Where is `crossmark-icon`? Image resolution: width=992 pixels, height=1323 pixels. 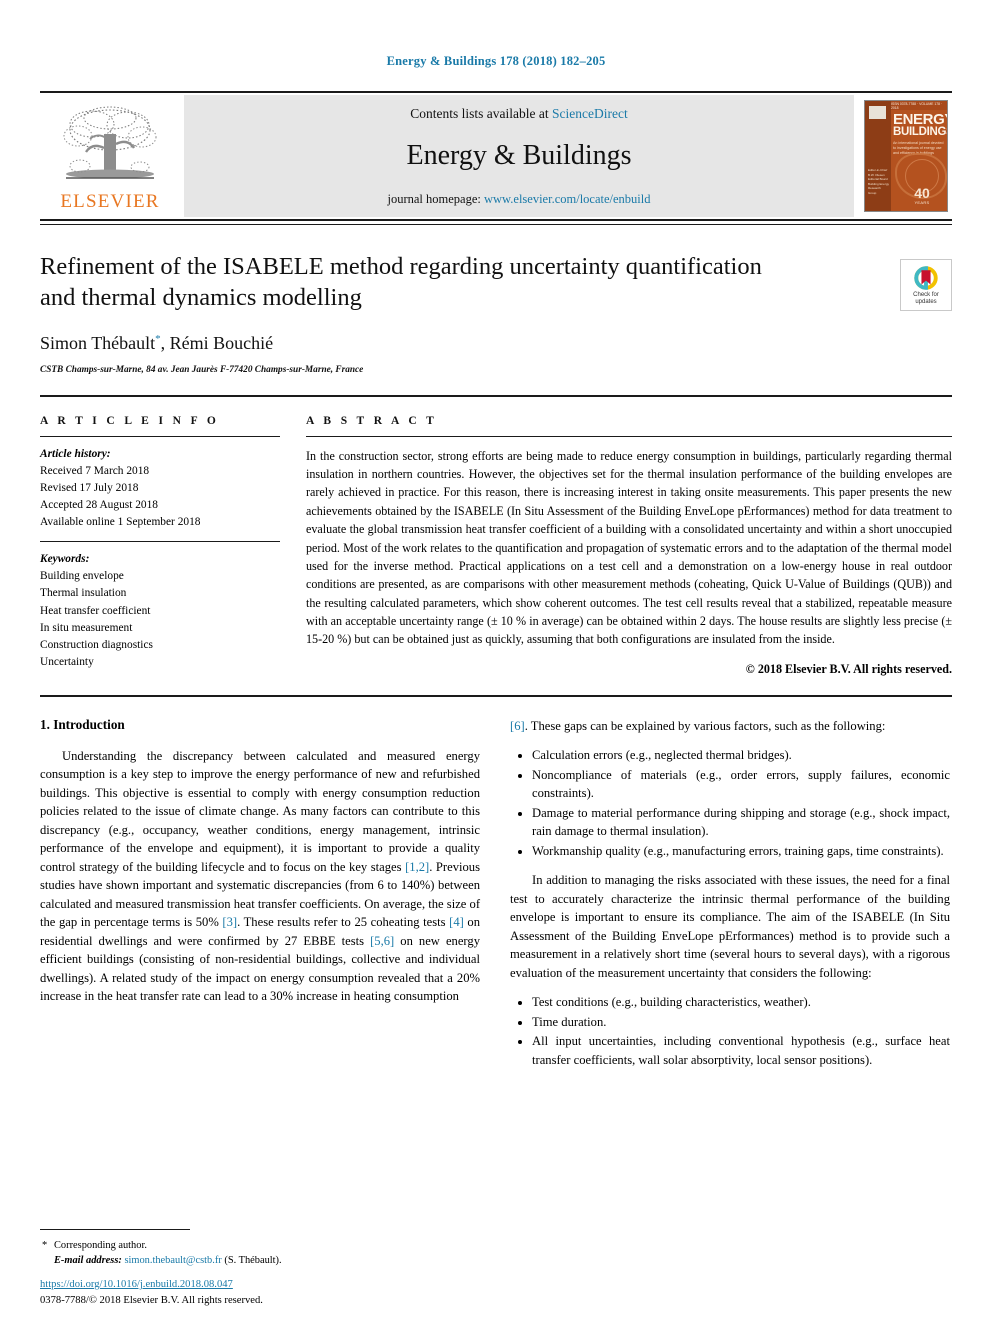
crossmark-icon is located at coordinates (926, 277).